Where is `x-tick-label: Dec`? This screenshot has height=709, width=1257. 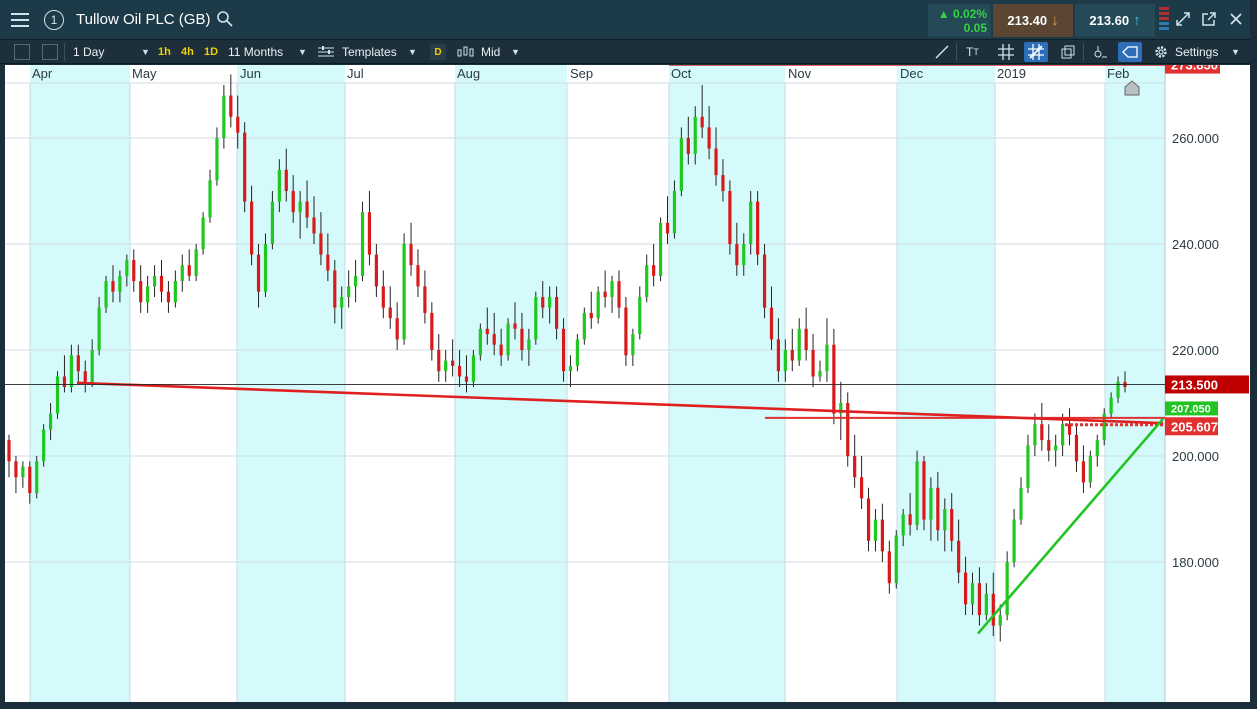 x-tick-label: Dec is located at coordinates (912, 73).